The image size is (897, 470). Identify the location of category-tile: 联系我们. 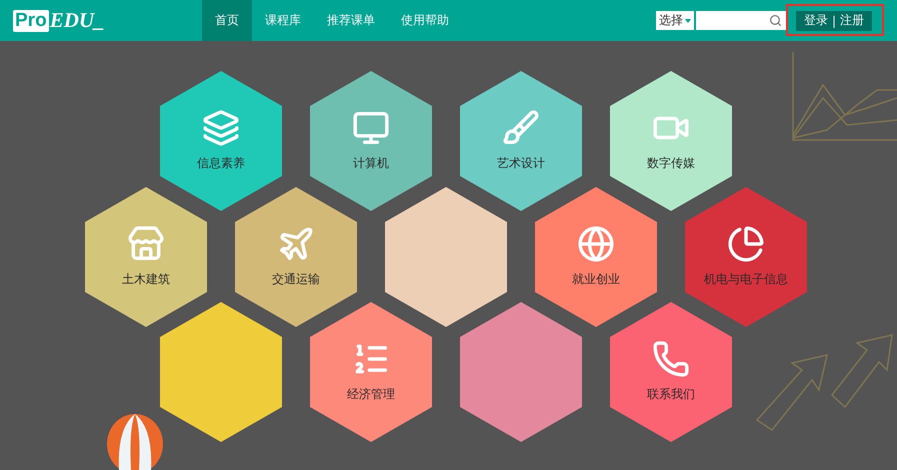
(671, 372).